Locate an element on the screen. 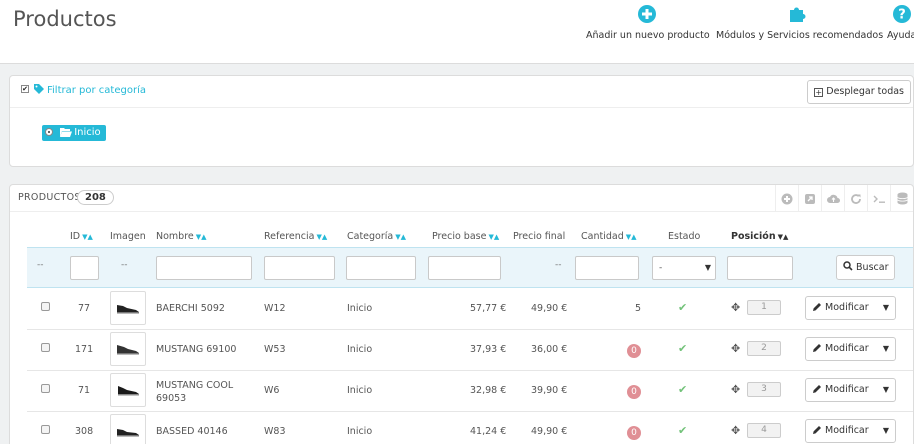  category-root-radio is located at coordinates (49, 132).